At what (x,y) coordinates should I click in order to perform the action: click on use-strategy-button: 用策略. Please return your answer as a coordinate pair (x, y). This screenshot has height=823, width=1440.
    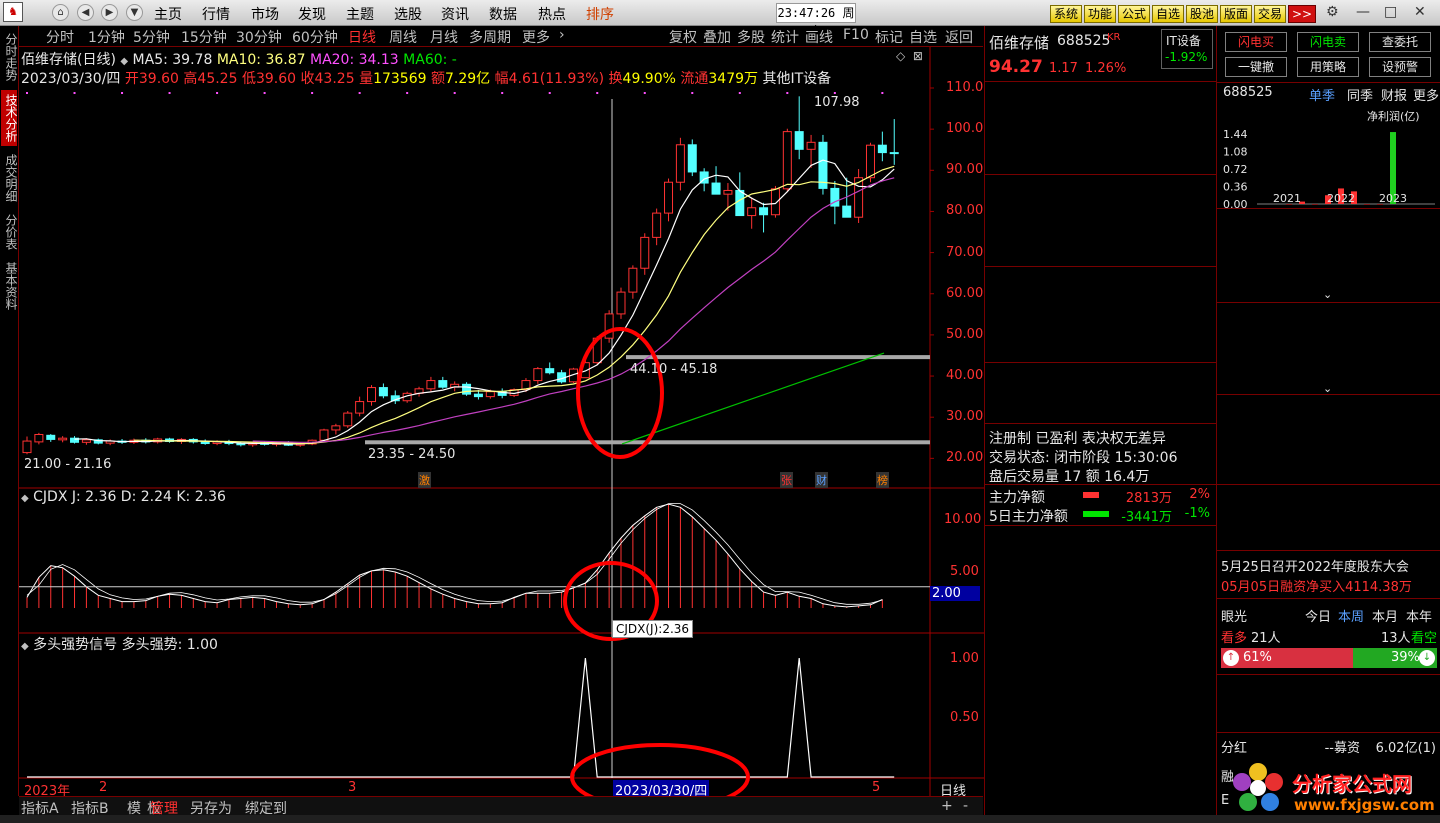
    Looking at the image, I should click on (1328, 67).